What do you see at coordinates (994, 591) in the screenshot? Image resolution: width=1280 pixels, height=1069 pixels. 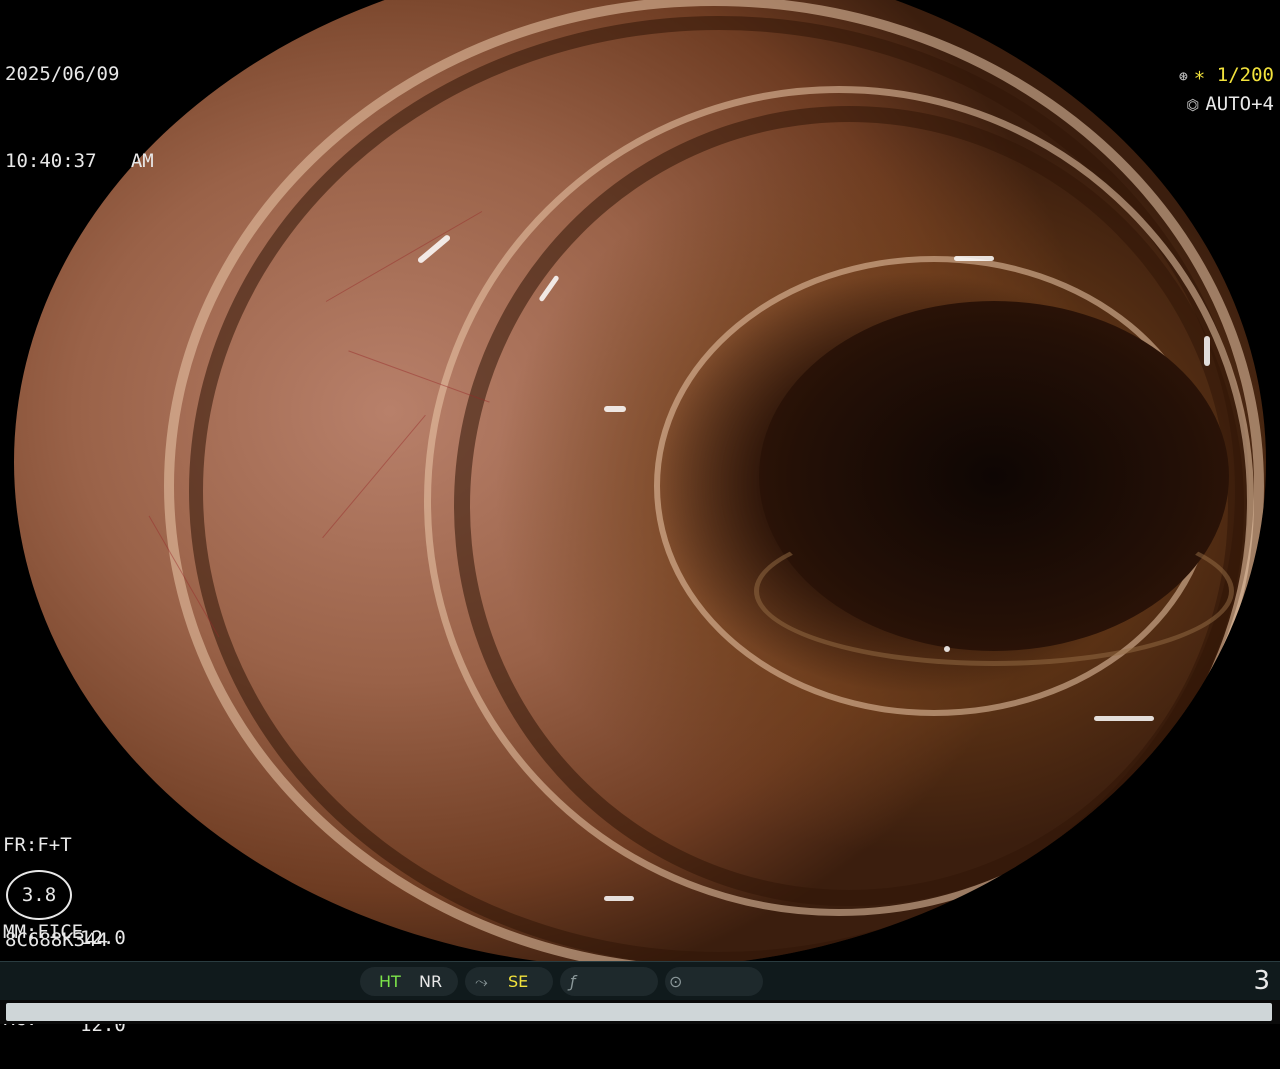 I see `lumen-rim` at bounding box center [994, 591].